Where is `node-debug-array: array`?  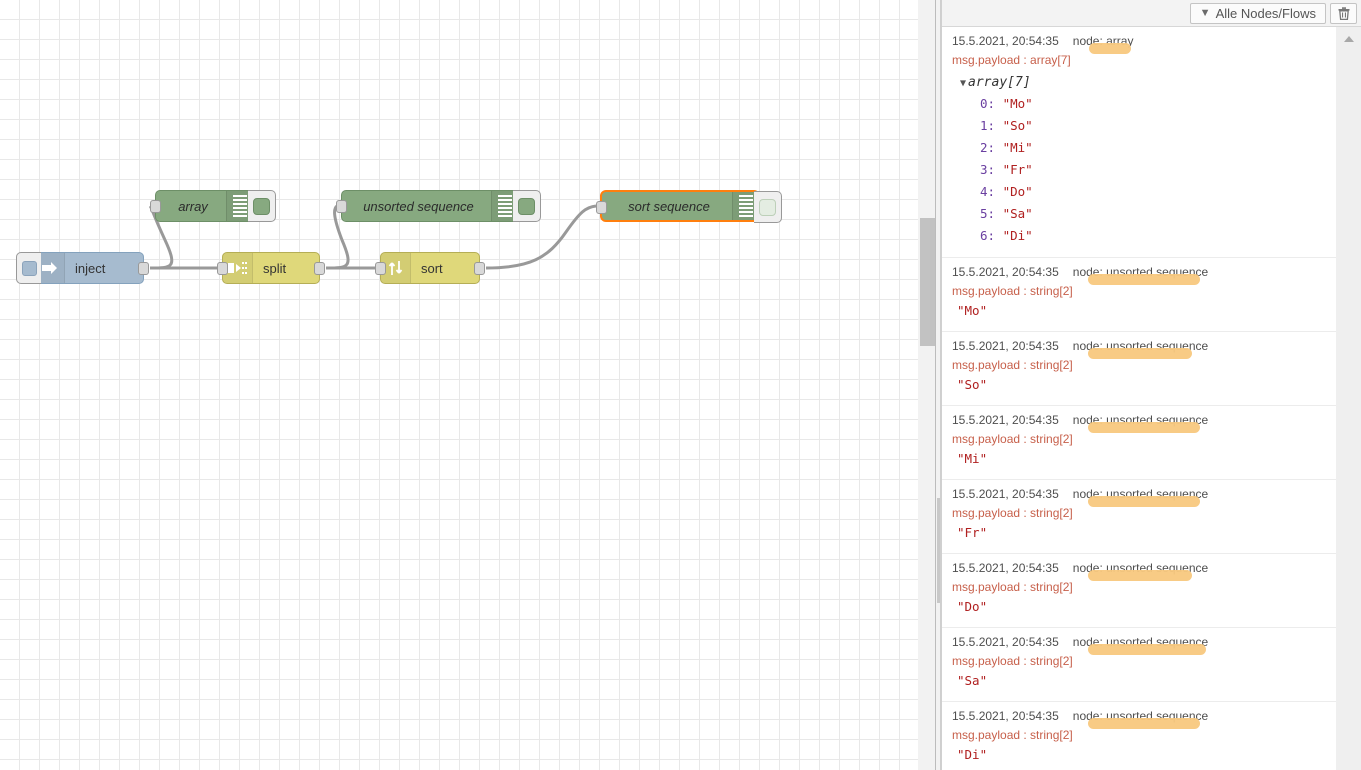 node-debug-array: array is located at coordinates (213, 206).